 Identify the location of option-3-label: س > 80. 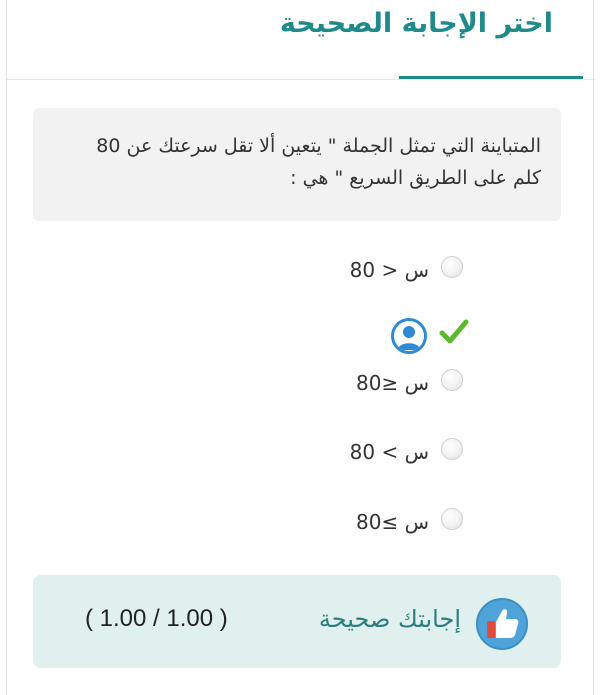
(389, 452).